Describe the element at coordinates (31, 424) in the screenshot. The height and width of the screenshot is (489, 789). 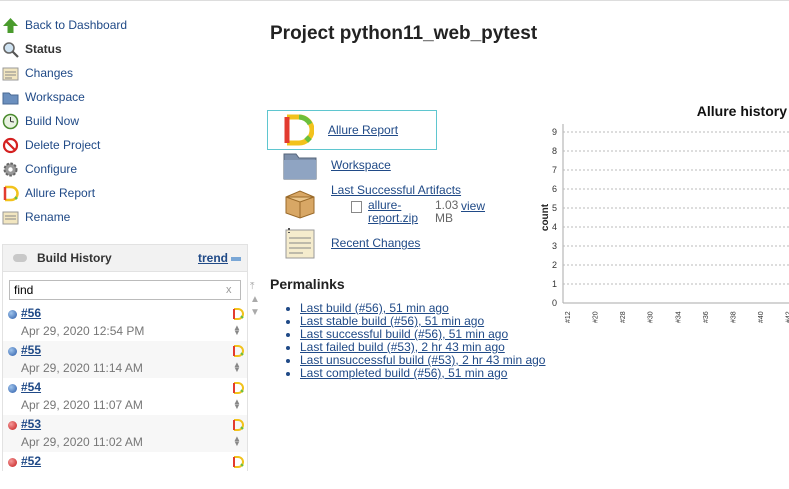
I see `build-number-link: #53` at that location.